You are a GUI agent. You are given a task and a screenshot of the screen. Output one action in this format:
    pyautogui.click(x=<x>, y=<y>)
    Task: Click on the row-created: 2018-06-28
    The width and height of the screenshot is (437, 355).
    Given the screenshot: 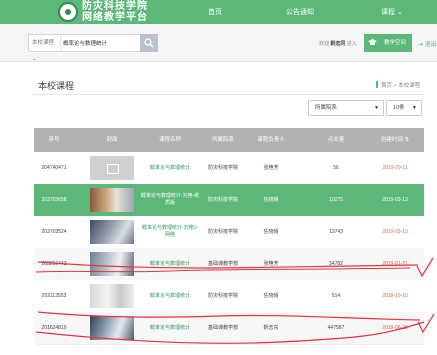 What is the action you would take?
    pyautogui.click(x=395, y=327)
    